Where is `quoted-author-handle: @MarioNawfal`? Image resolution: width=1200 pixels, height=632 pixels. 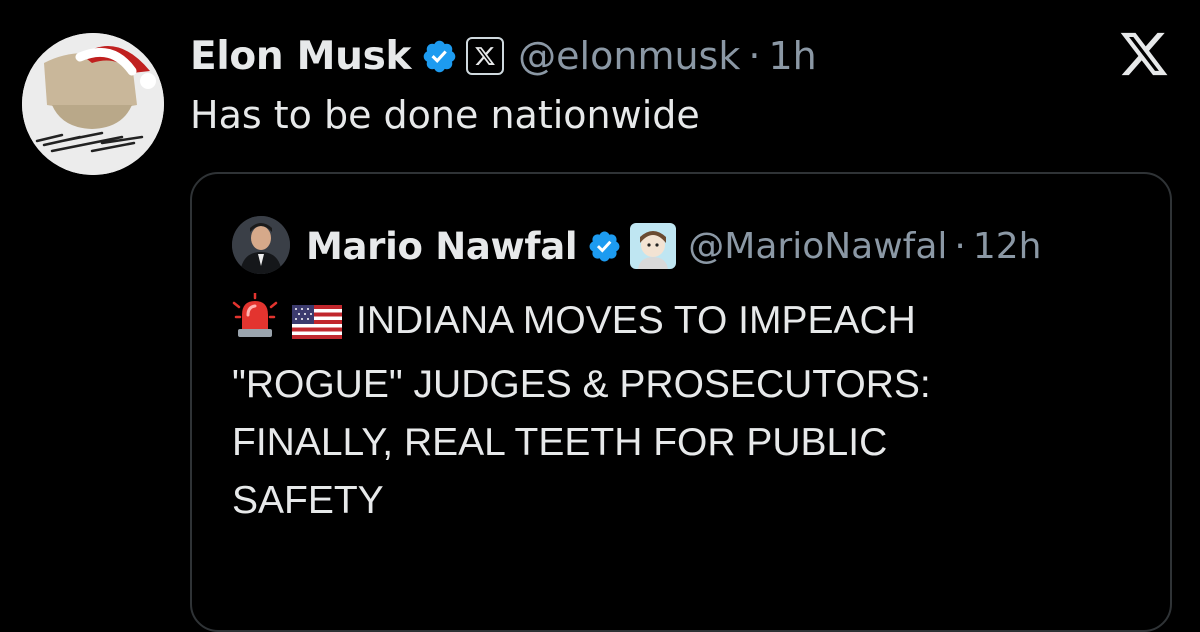
quoted-author-handle: @MarioNawfal is located at coordinates (817, 246).